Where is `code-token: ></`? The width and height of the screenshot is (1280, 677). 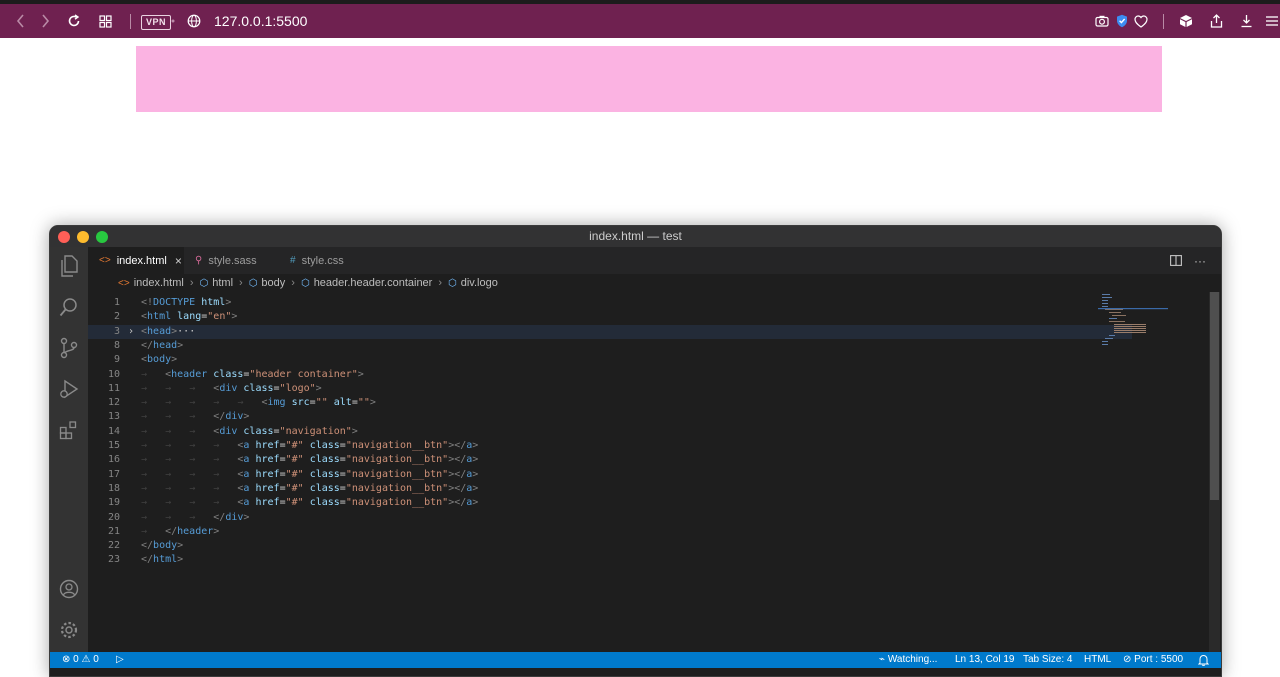
code-token: ></ is located at coordinates (457, 488).